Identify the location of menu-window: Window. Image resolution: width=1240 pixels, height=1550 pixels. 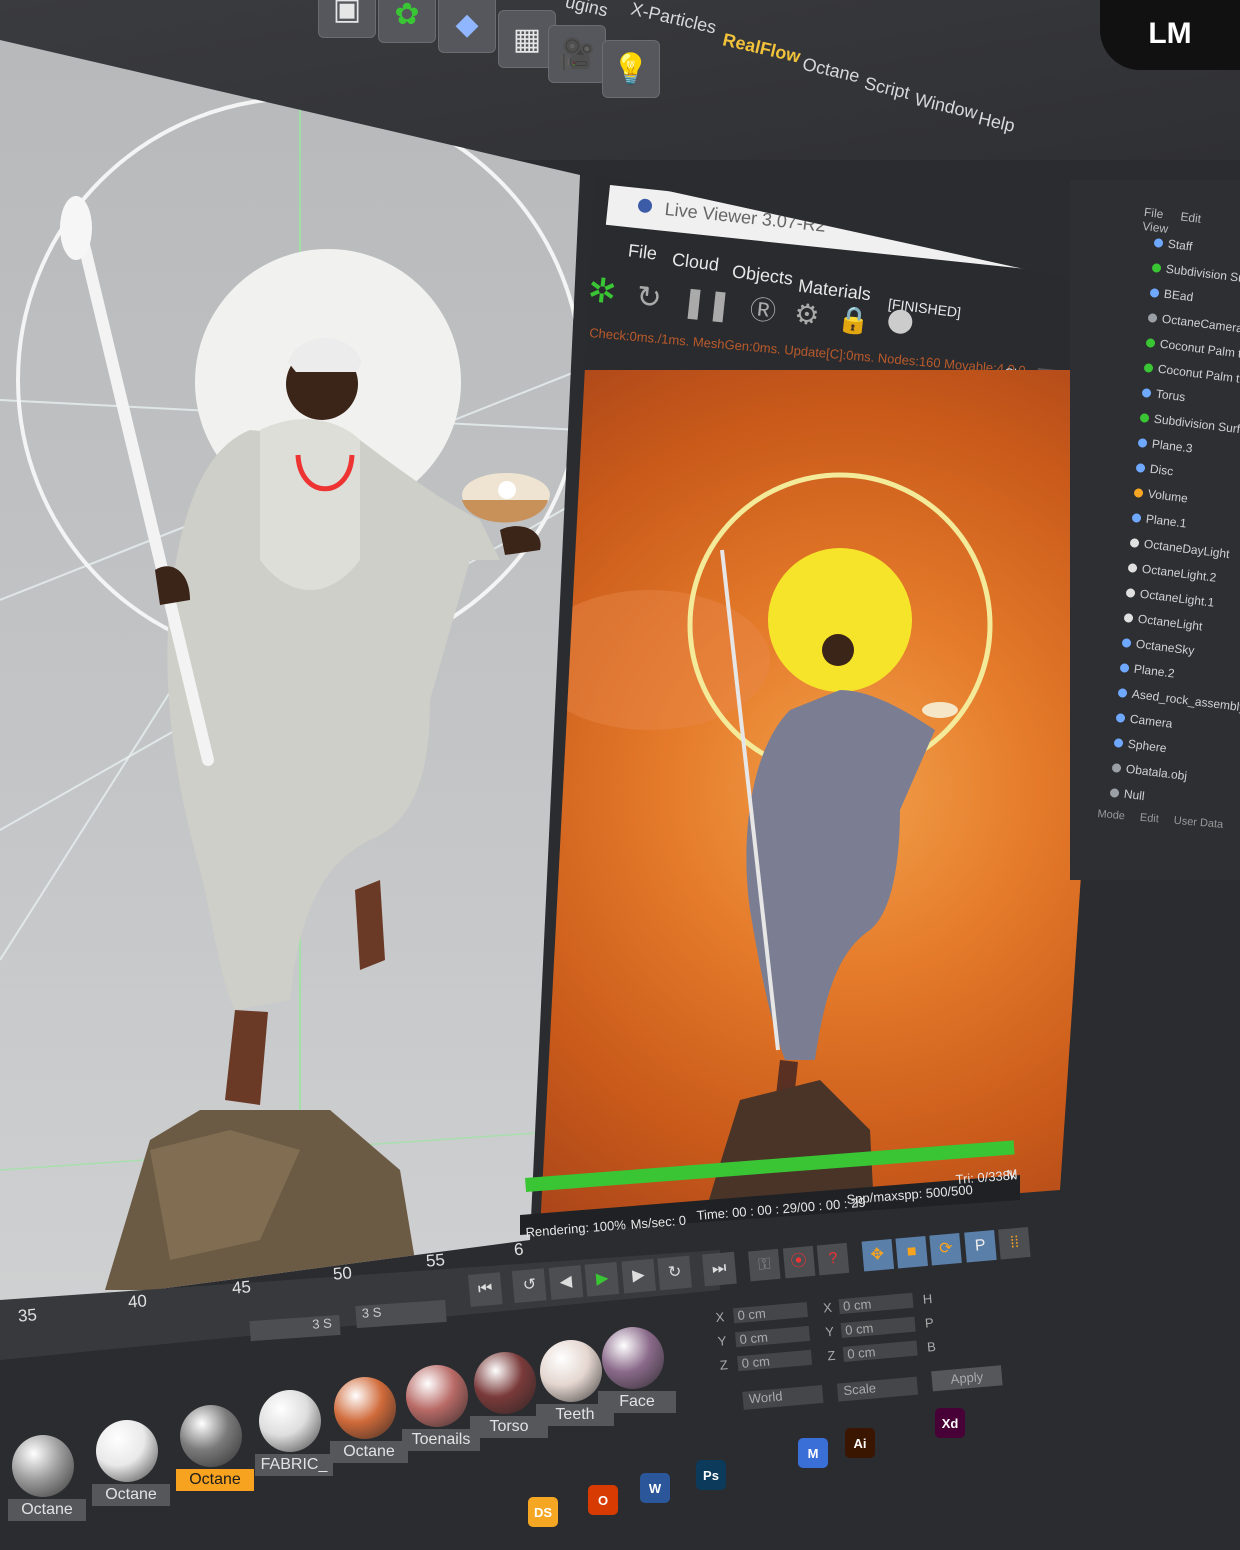
(946, 106).